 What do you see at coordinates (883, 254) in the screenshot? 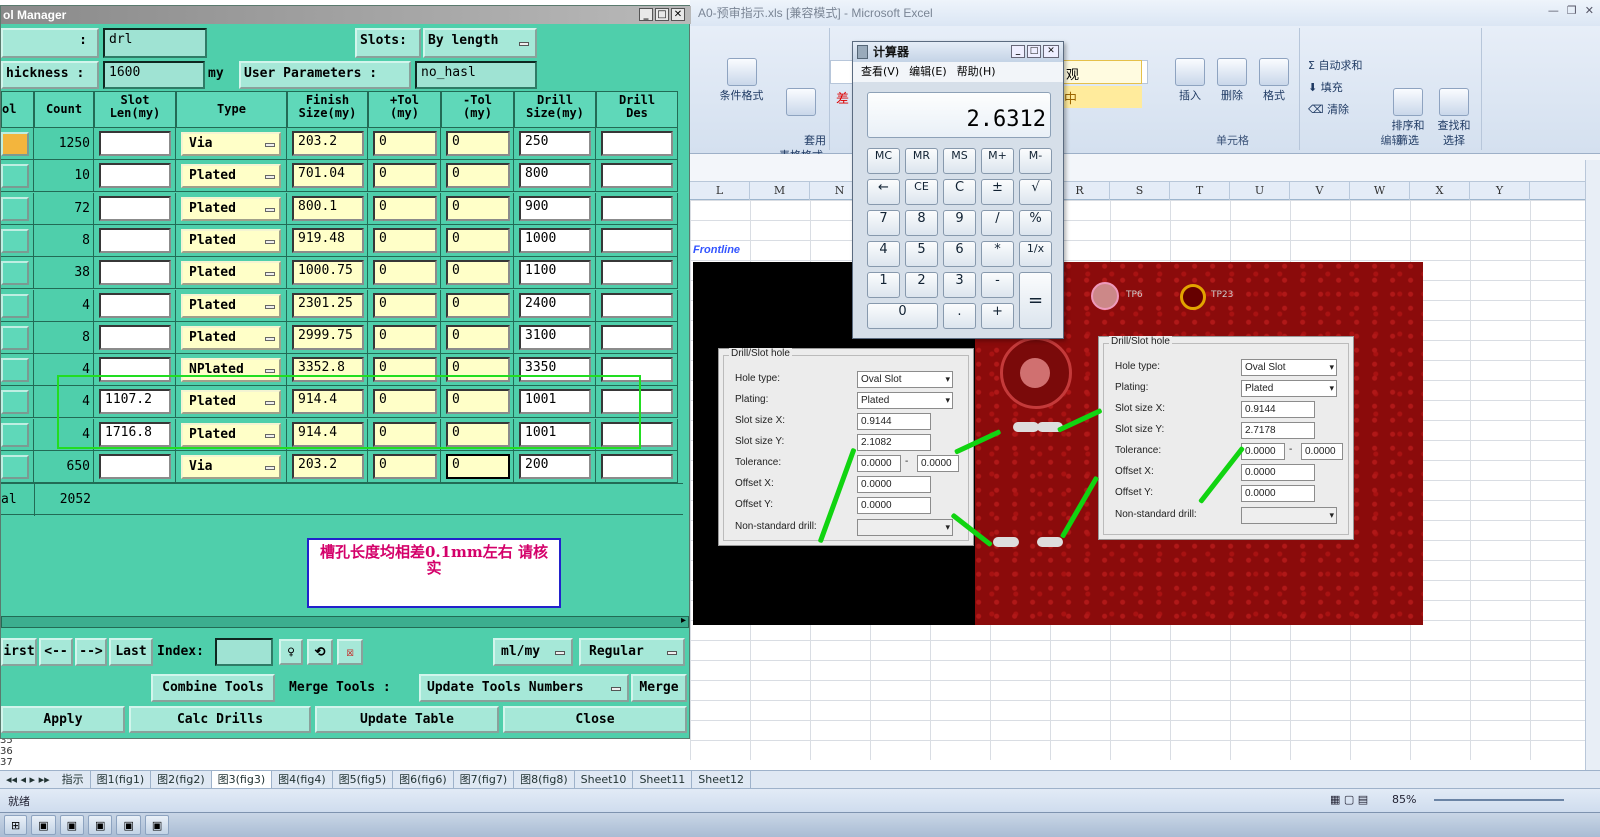
I see `calc-key-4: 4` at bounding box center [883, 254].